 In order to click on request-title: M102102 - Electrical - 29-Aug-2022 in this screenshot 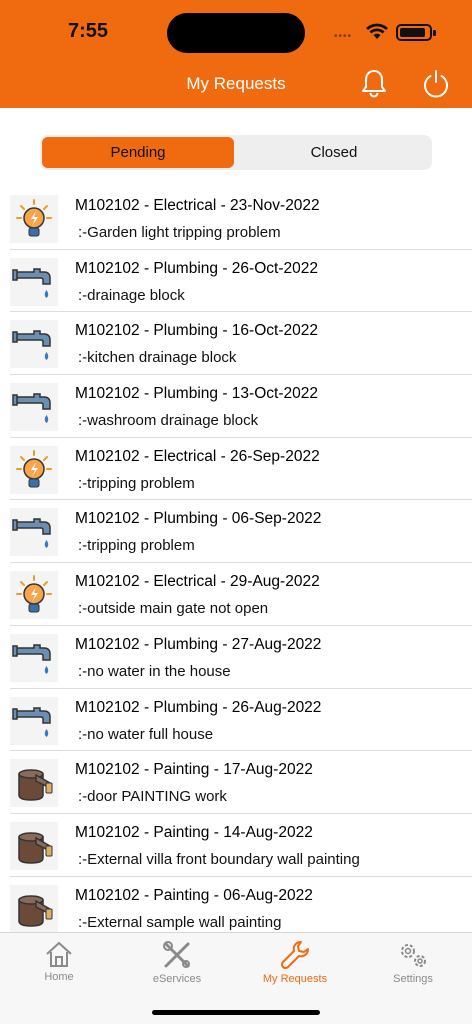, I will do `click(197, 582)`.